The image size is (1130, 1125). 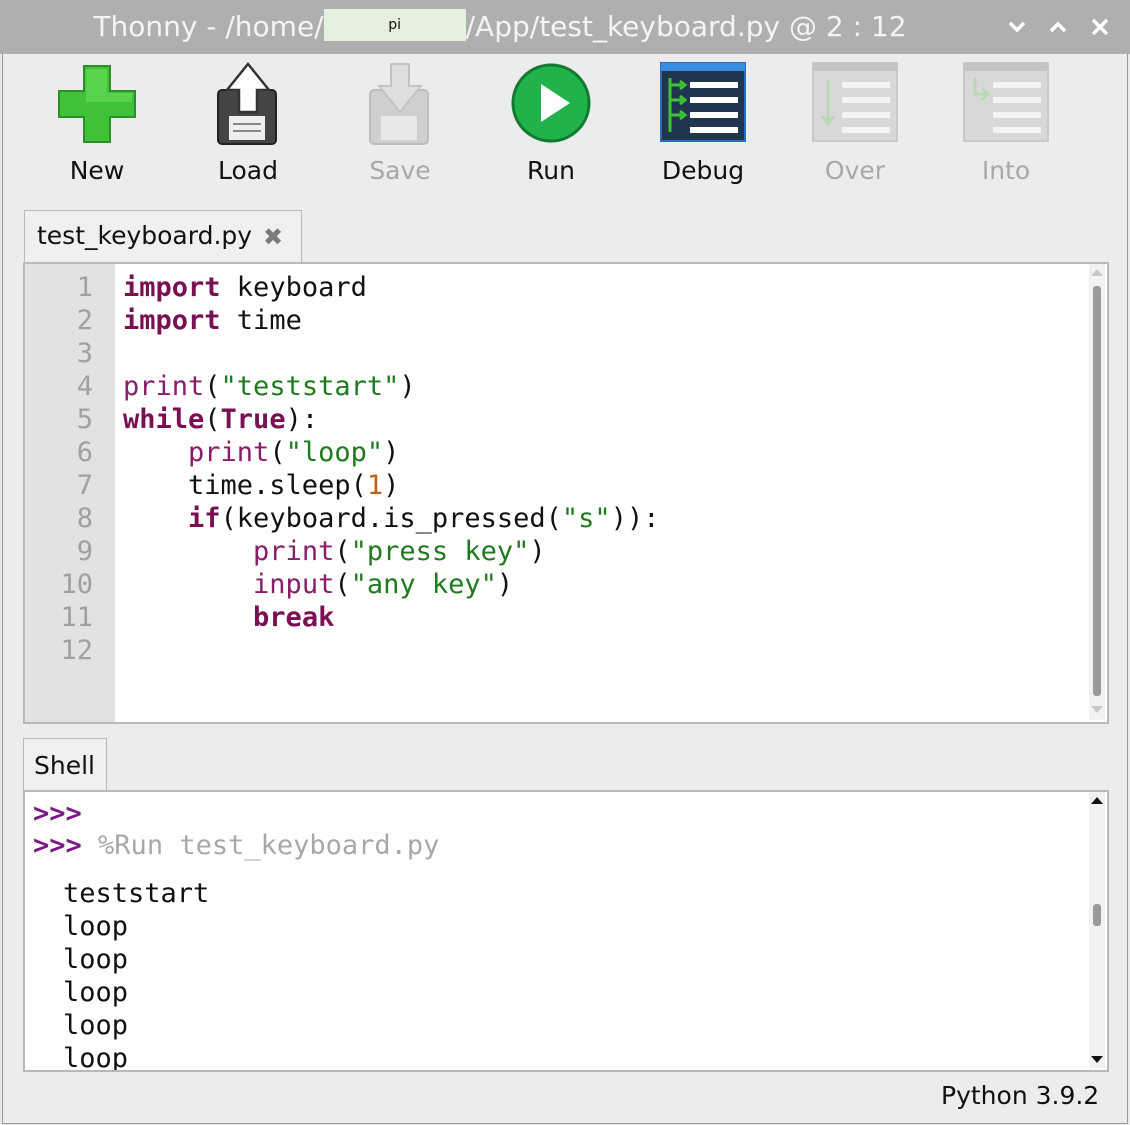 What do you see at coordinates (261, 485) in the screenshot?
I see `code-line: time.sleep(1)` at bounding box center [261, 485].